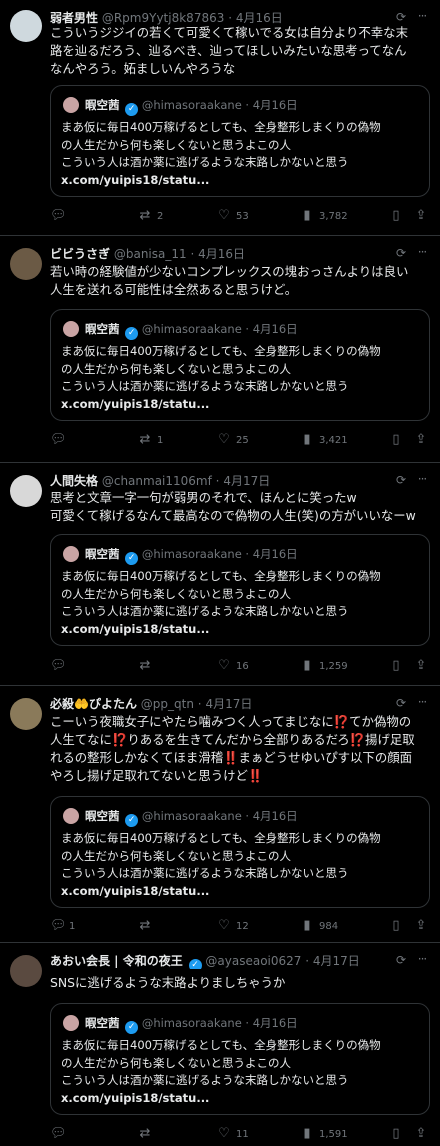 This screenshot has width=440, height=1146. What do you see at coordinates (233, 926) in the screenshot?
I see `like-button: ♡ 12` at bounding box center [233, 926].